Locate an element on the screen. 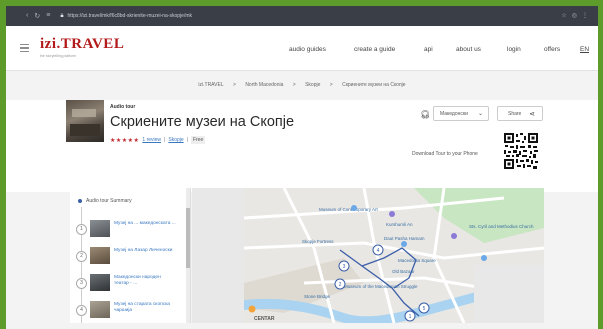  map-label: Museum of Contemporary Art is located at coordinates (349, 209).